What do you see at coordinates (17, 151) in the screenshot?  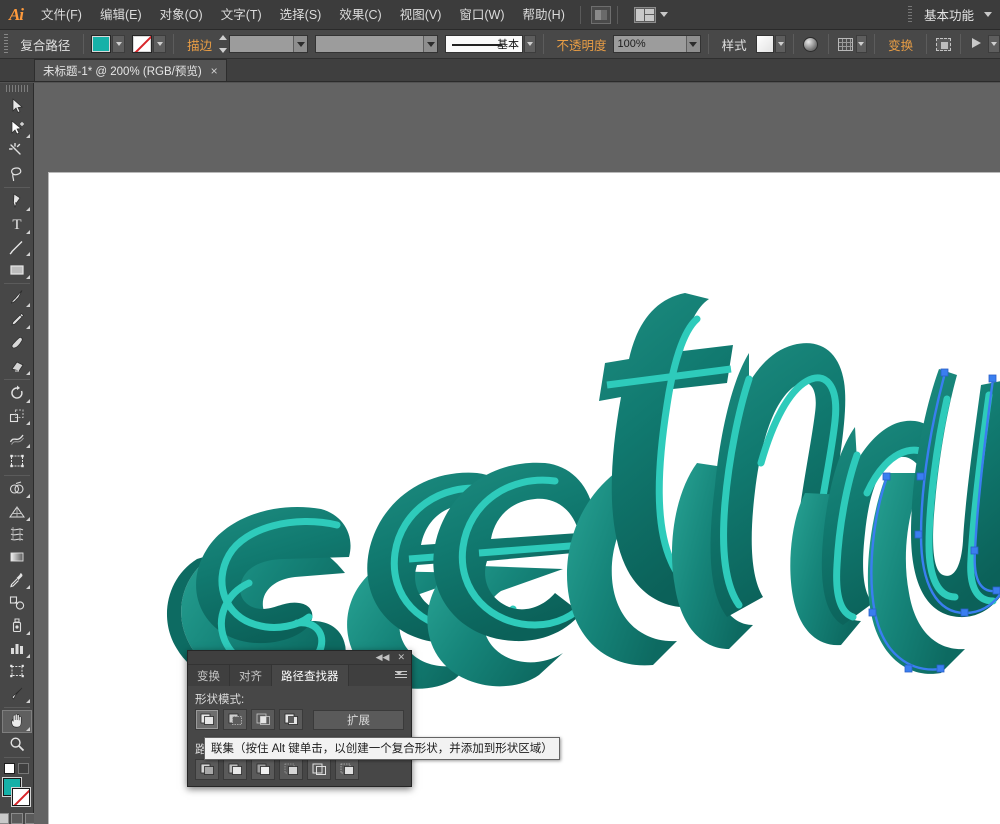 I see `magic-wand-tool` at bounding box center [17, 151].